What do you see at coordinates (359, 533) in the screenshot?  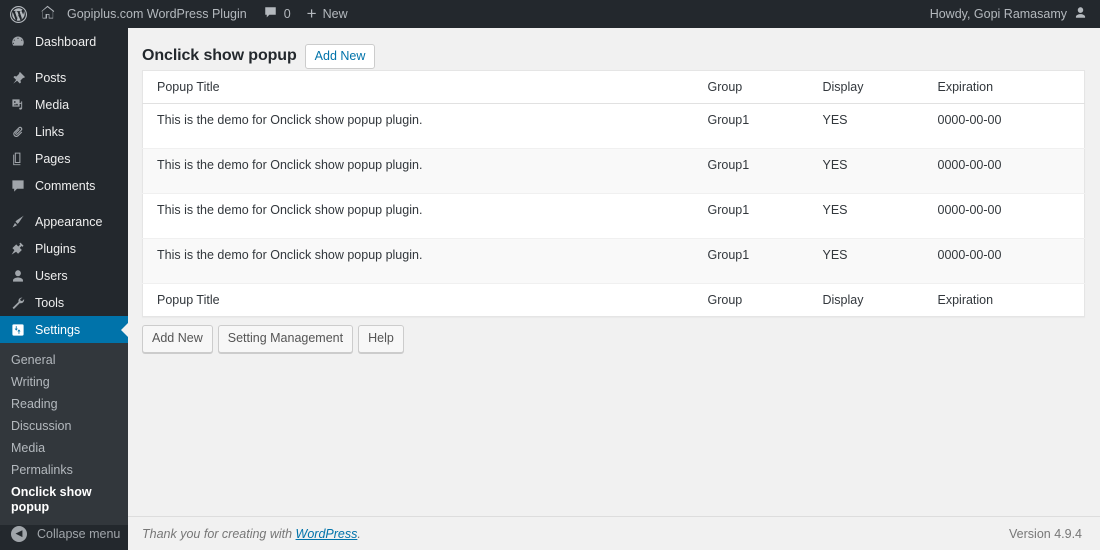 I see `footer-thanks-suffix: .` at bounding box center [359, 533].